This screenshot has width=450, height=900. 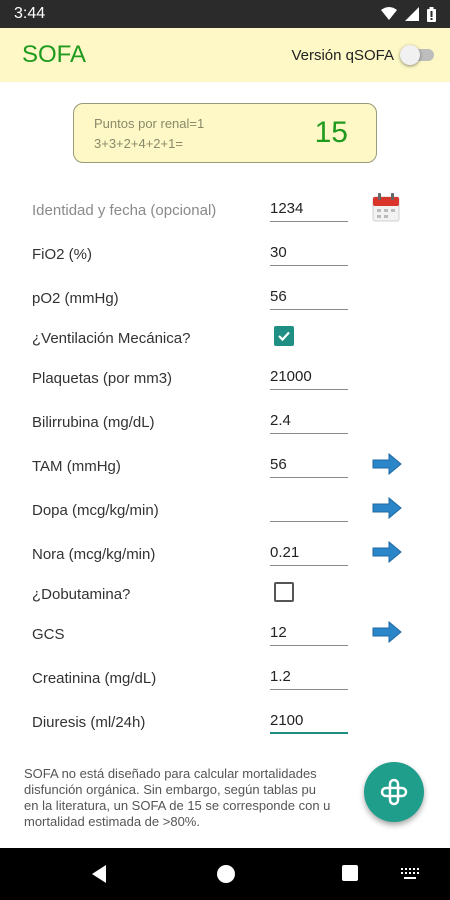 I want to click on po2-label: pO2 (mmHg), so click(x=75, y=298).